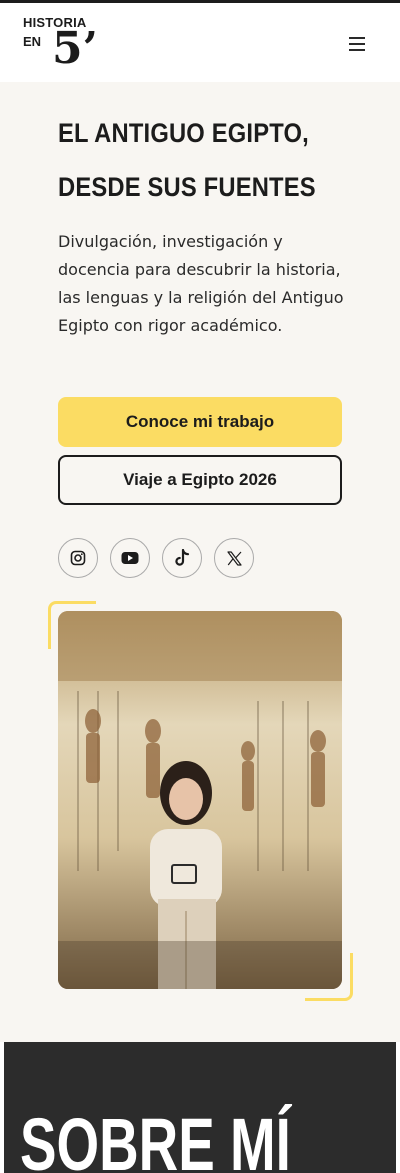 The height and width of the screenshot is (1173, 400). Describe the element at coordinates (75, 48) in the screenshot. I see `logo-mark: 5’` at that location.